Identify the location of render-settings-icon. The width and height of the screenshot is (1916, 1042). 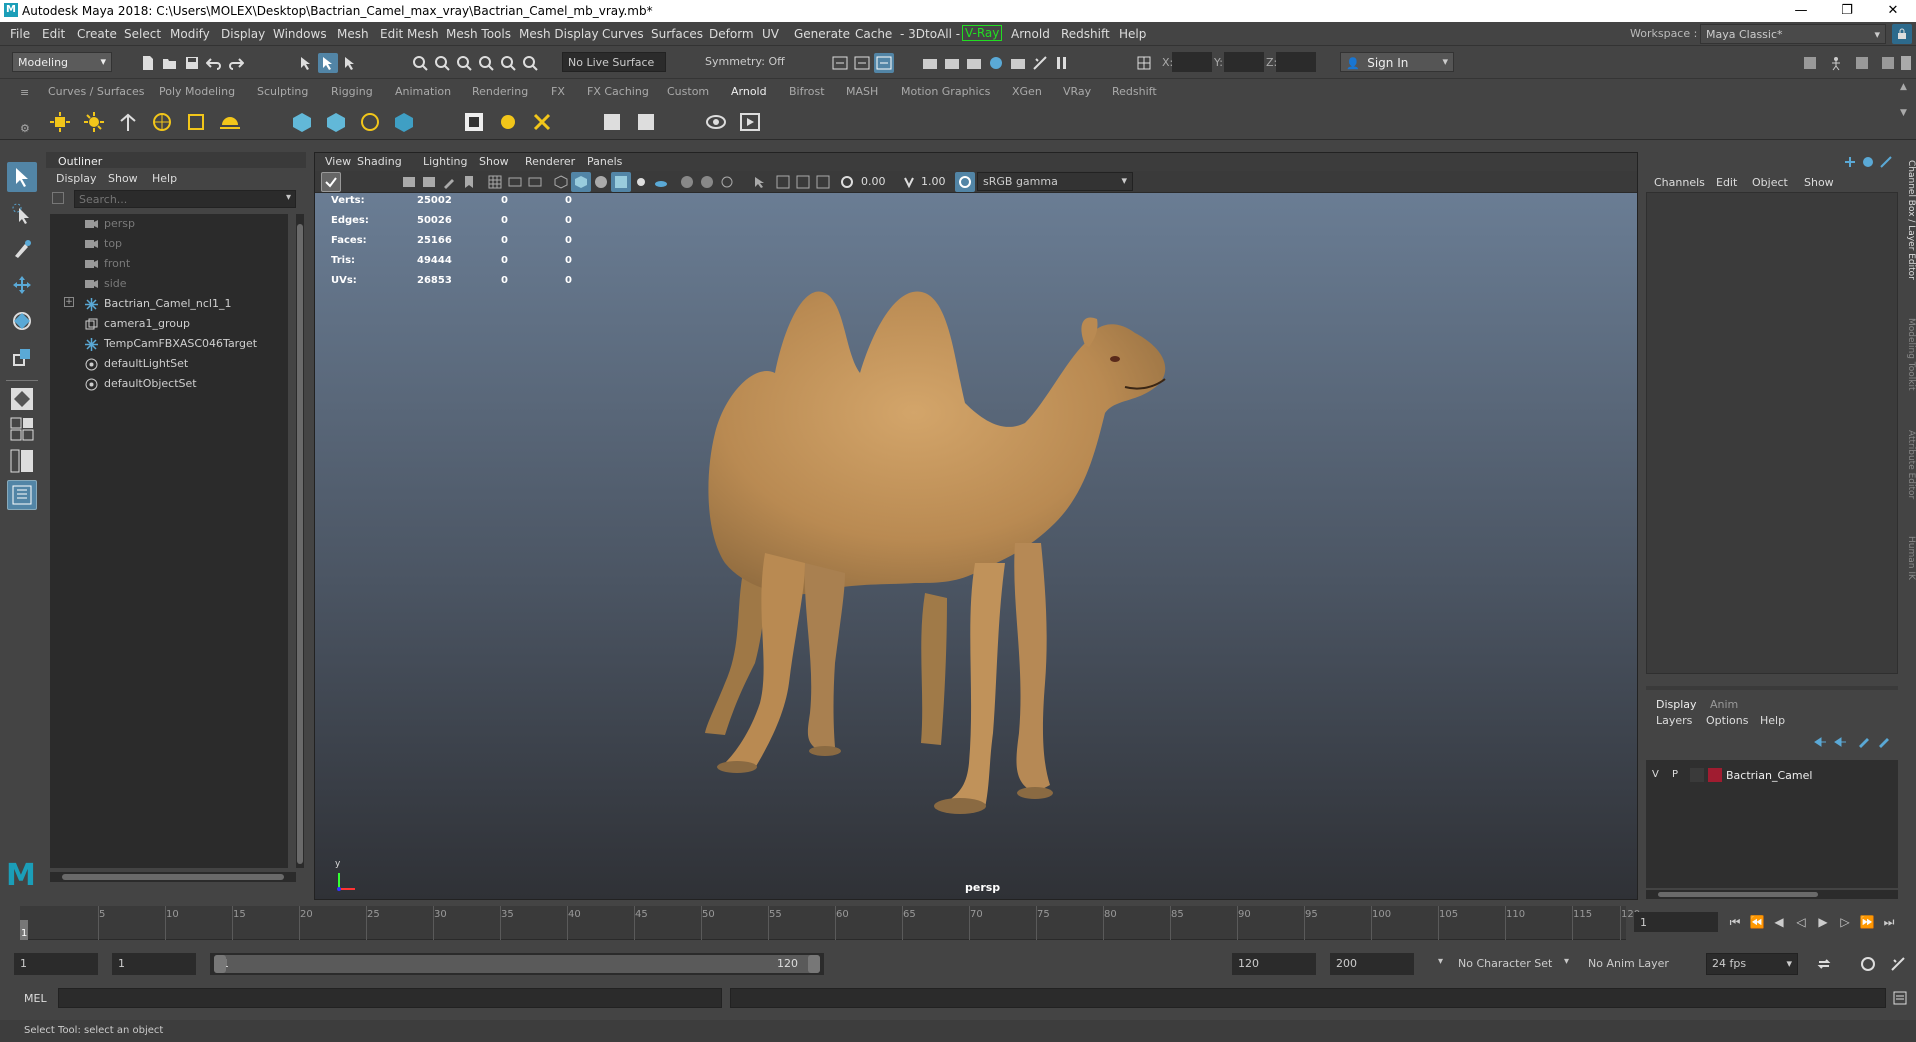
(952, 63).